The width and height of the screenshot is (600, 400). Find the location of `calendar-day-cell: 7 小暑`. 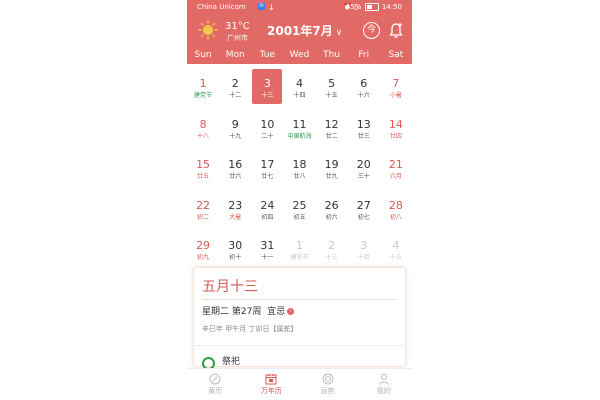

calendar-day-cell: 7 小暑 is located at coordinates (396, 86).